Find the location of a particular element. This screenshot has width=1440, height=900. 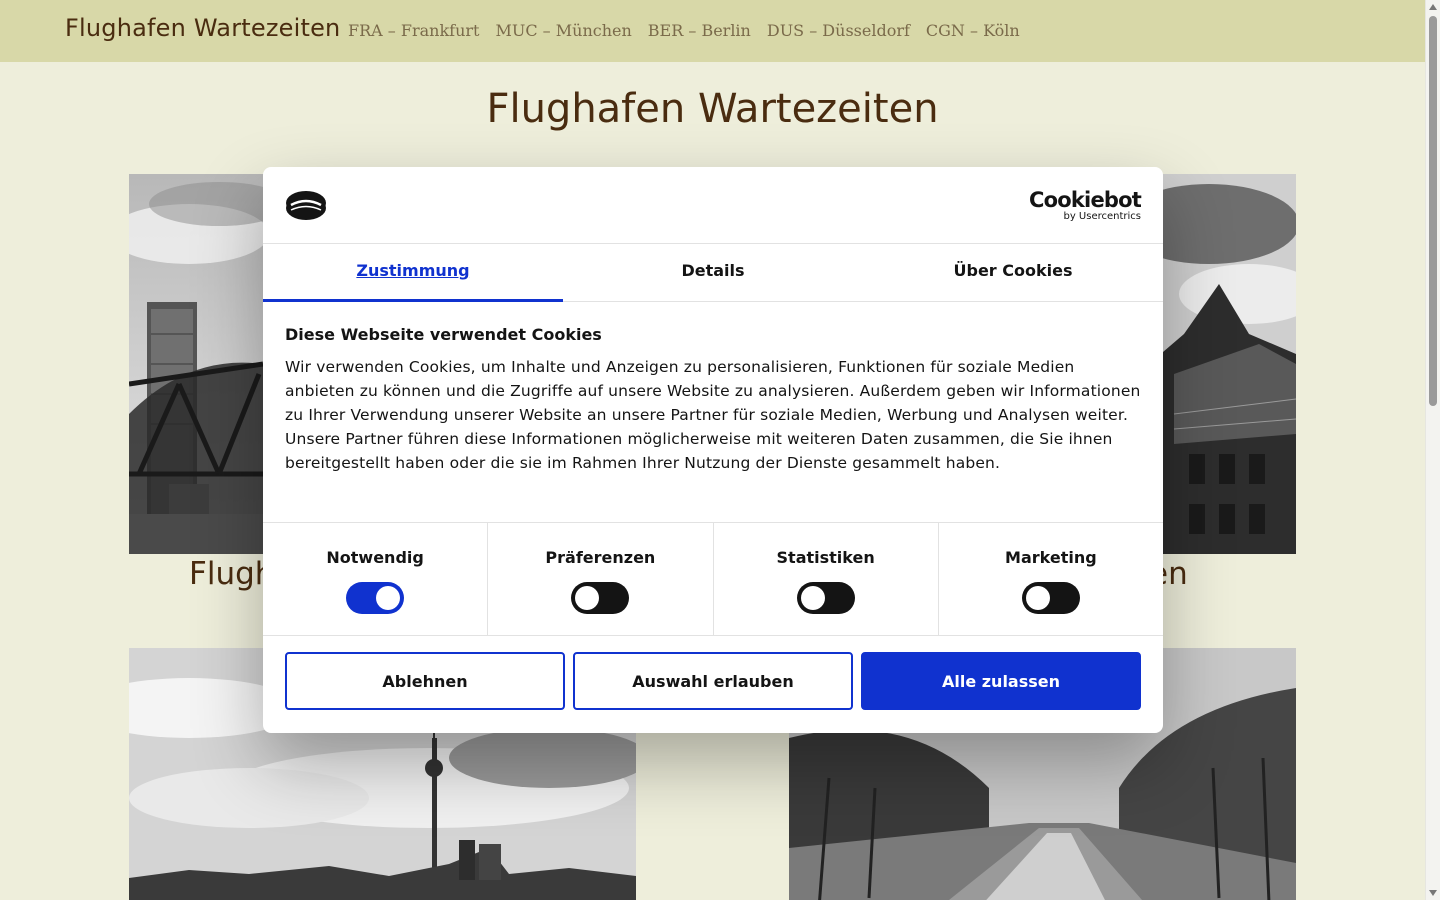

toggle-notwendig is located at coordinates (375, 598).